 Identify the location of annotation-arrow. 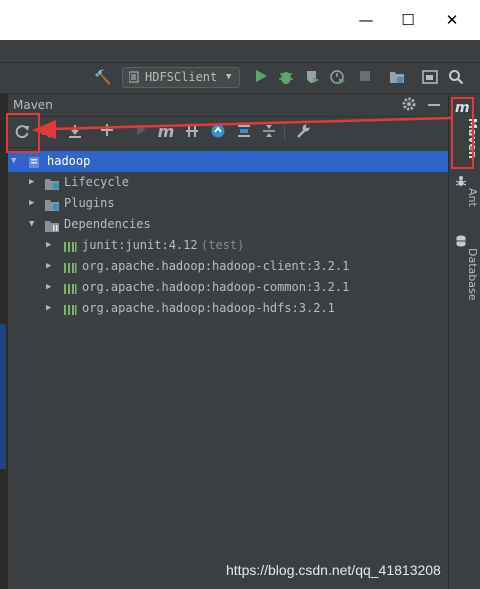
(242, 127).